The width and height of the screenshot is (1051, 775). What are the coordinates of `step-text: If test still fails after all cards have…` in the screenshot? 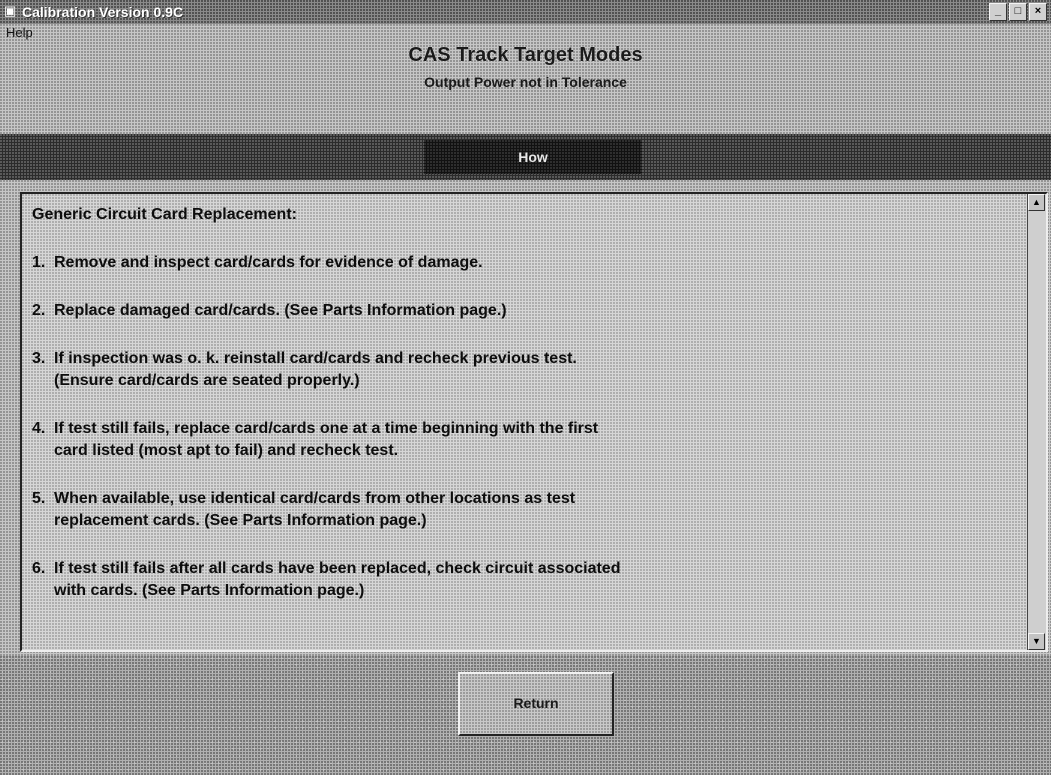 It's located at (337, 579).